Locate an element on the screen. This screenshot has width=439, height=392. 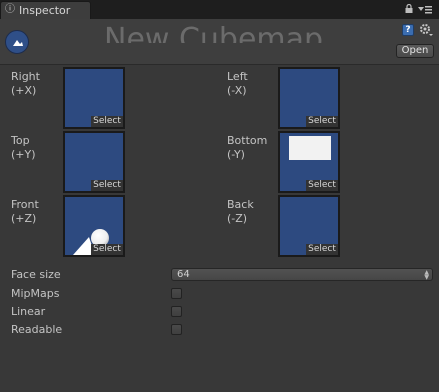
face-size-value: 64 is located at coordinates (183, 274).